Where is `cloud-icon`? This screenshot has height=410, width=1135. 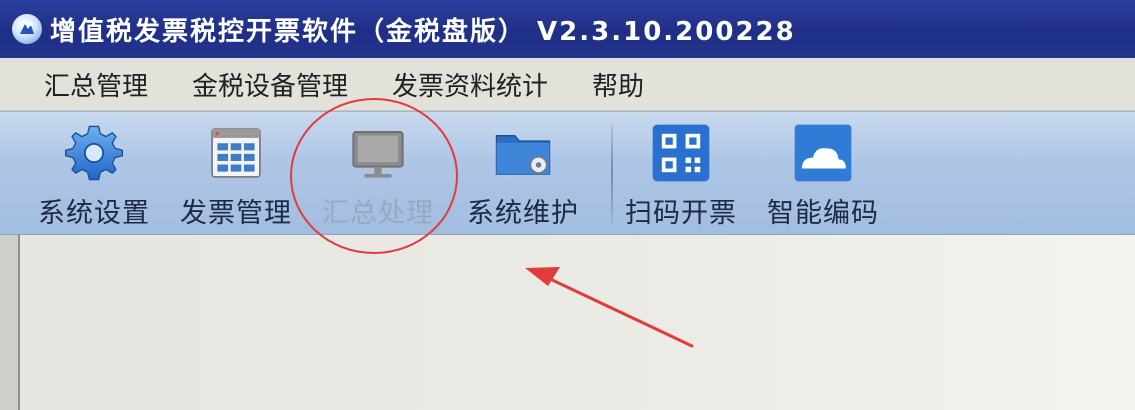 cloud-icon is located at coordinates (823, 152).